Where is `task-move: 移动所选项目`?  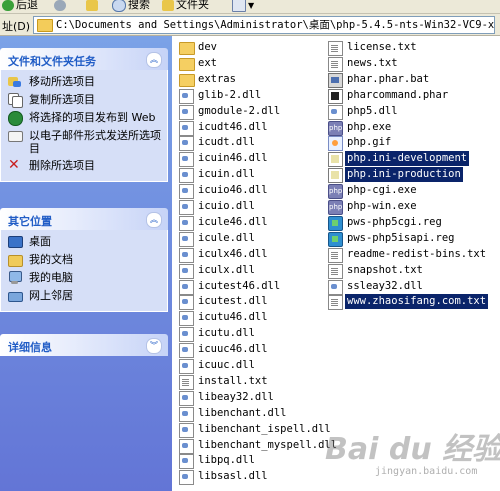 task-move: 移动所选项目 is located at coordinates (84, 82).